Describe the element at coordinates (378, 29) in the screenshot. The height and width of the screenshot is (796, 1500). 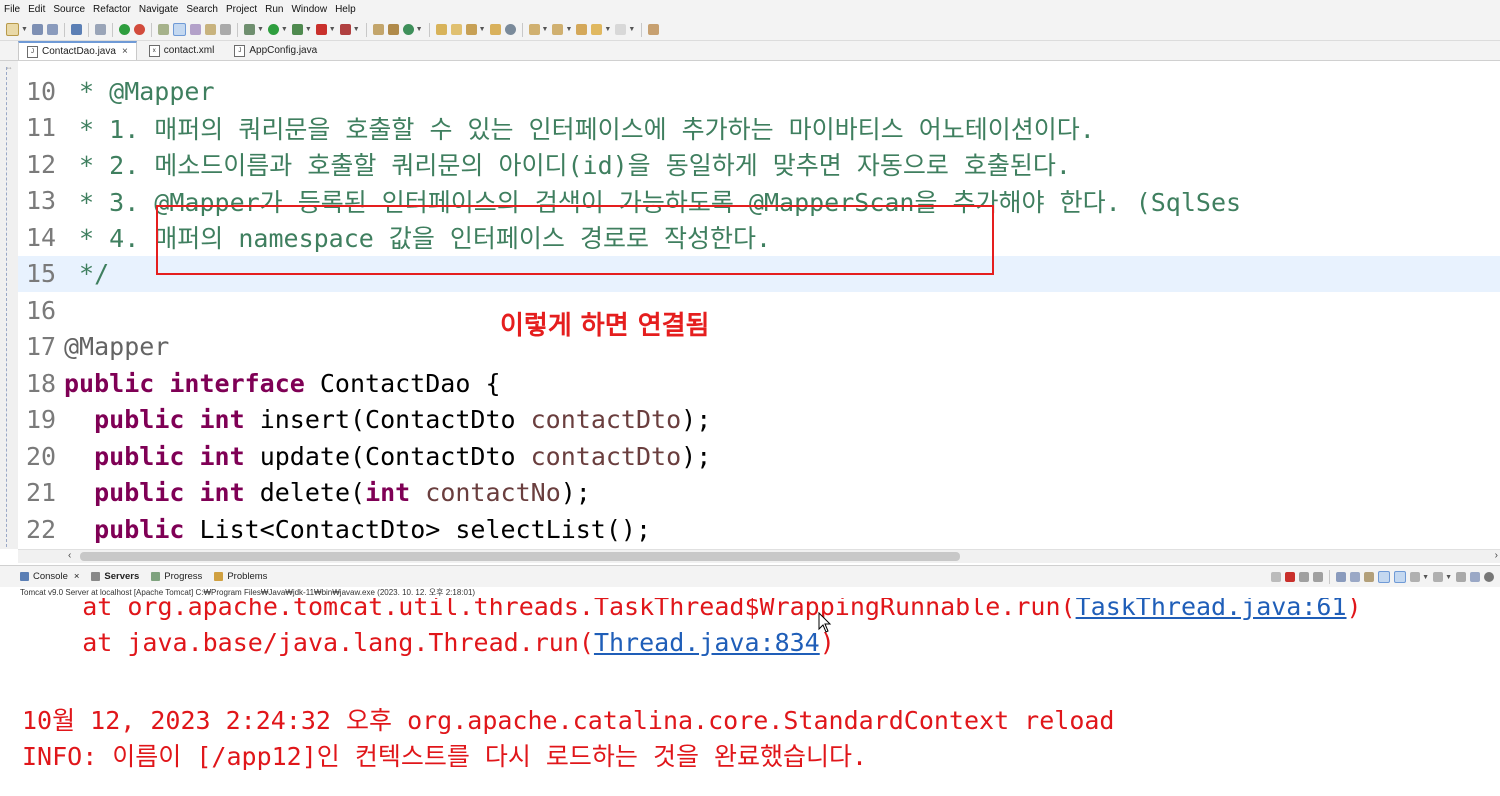
I see `new-java-project-icon` at that location.